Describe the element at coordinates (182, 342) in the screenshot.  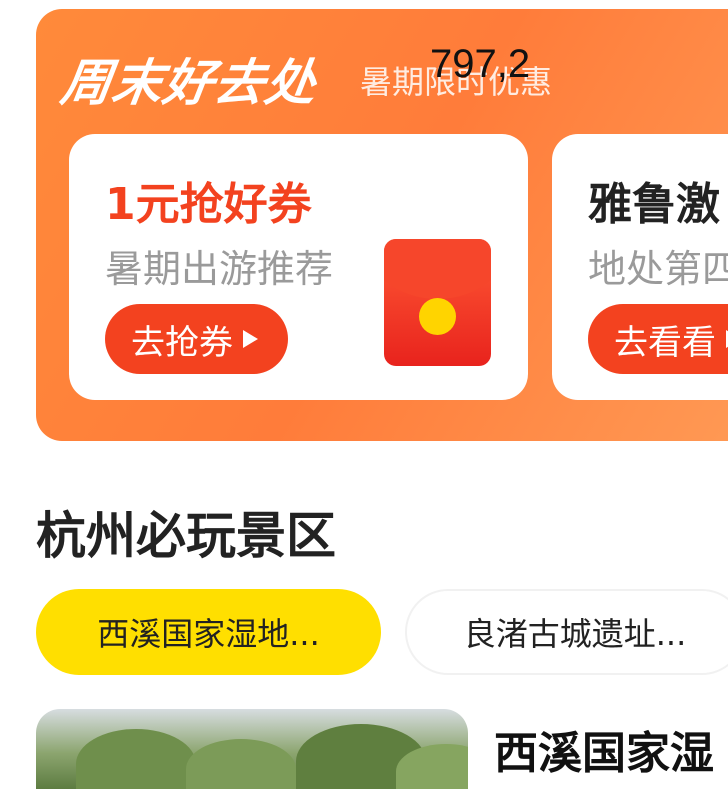
I see `grab-coupon-button-label: 去抢券` at that location.